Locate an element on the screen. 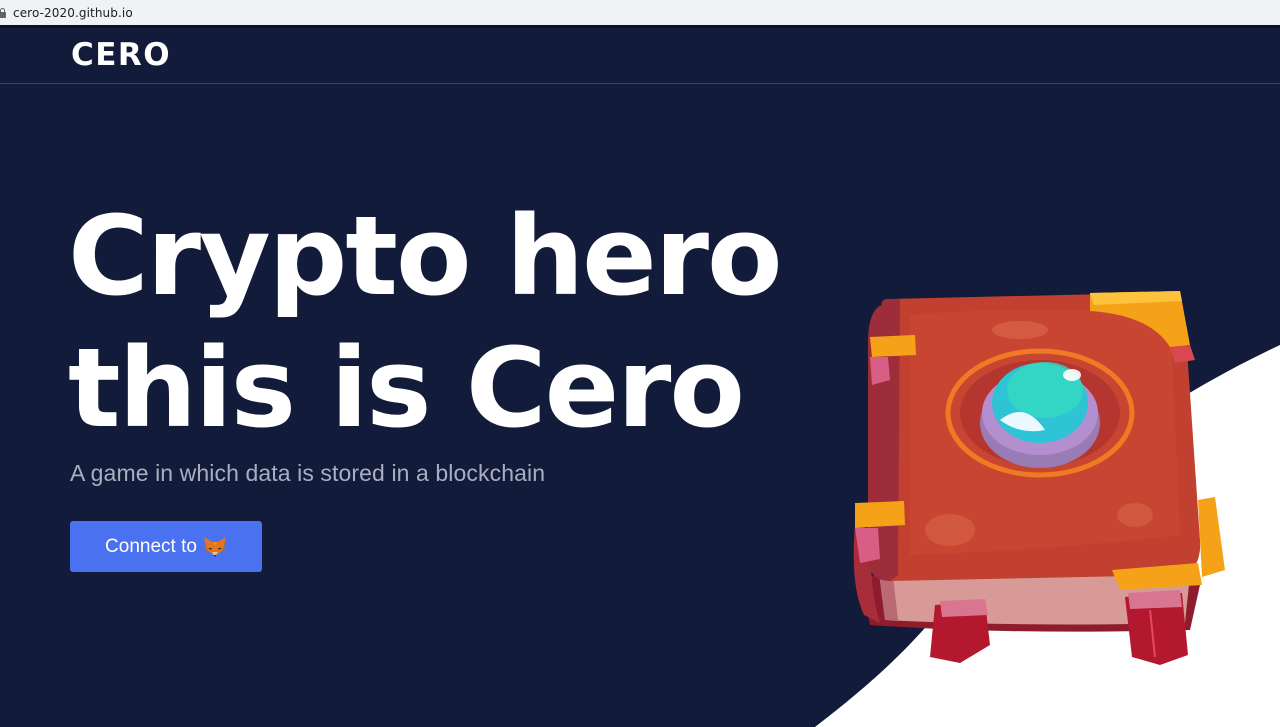  hero-title-line-1: Crypto hero is located at coordinates (425, 256).